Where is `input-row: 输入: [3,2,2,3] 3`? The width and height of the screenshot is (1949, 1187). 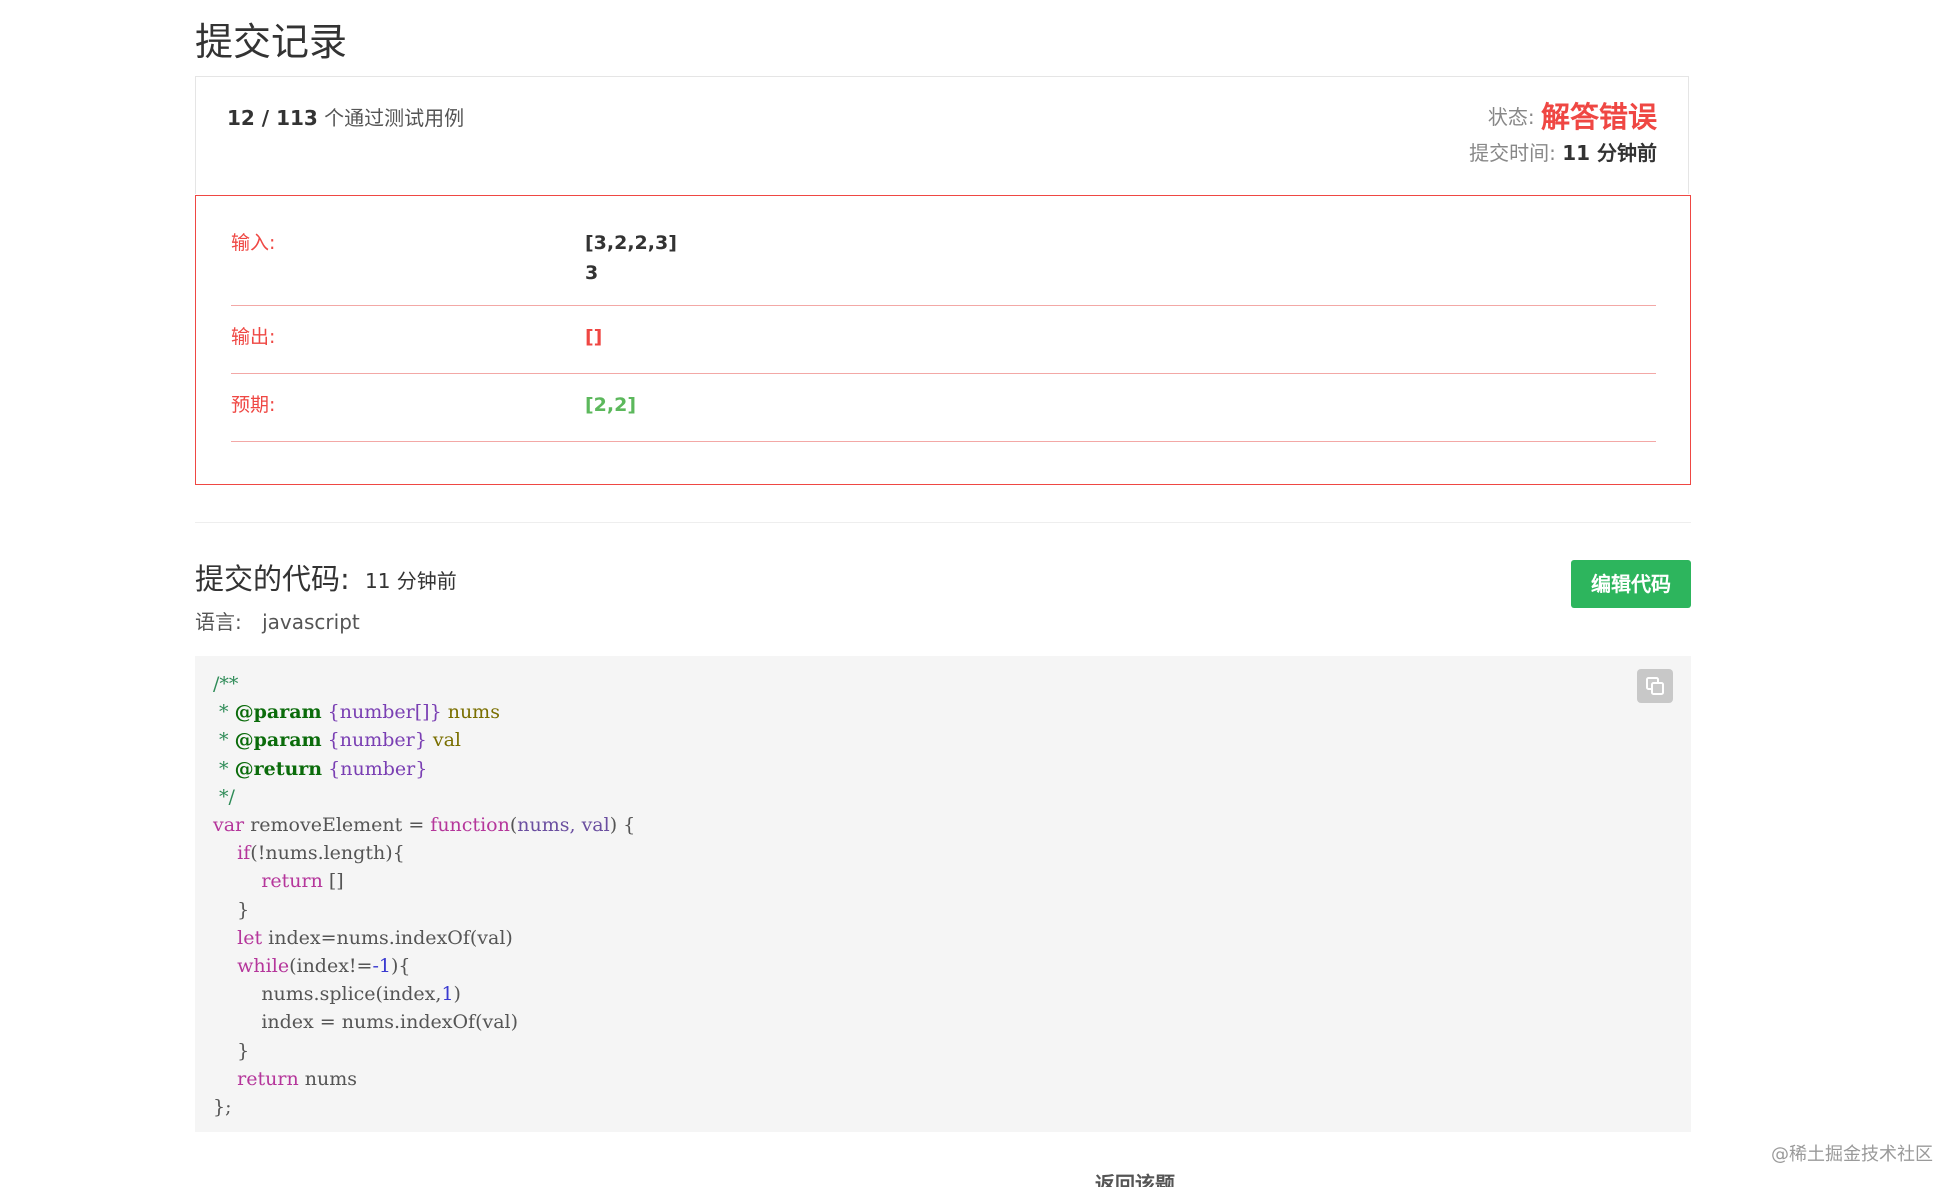
input-row: 输入: [3,2,2,3] 3 is located at coordinates (943, 267).